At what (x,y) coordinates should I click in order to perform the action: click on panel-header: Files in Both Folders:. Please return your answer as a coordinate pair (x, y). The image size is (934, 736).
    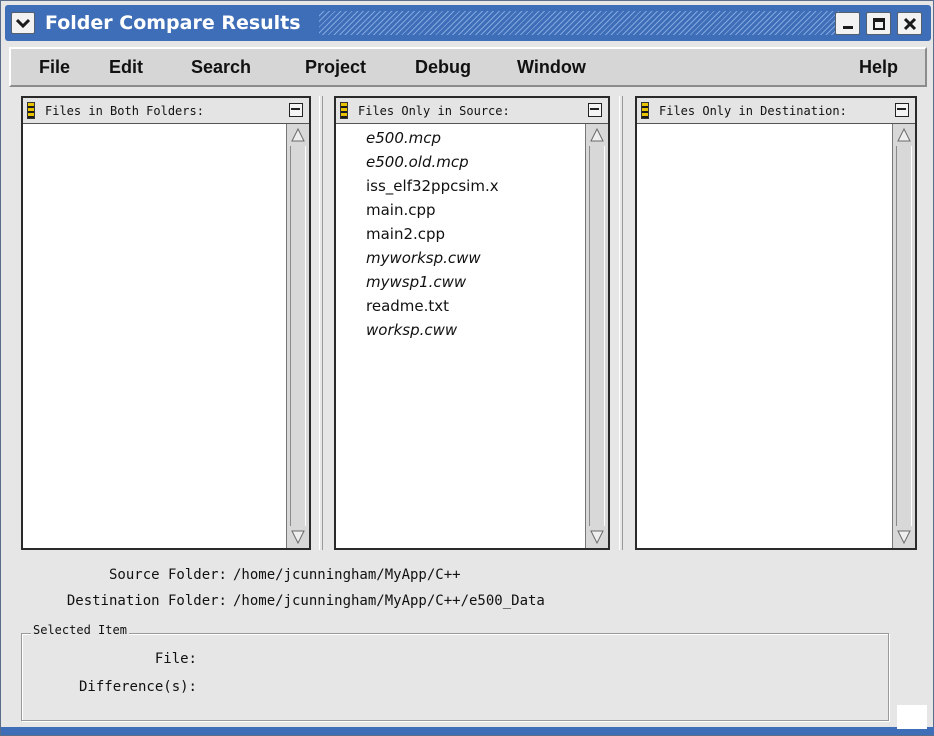
    Looking at the image, I should click on (166, 111).